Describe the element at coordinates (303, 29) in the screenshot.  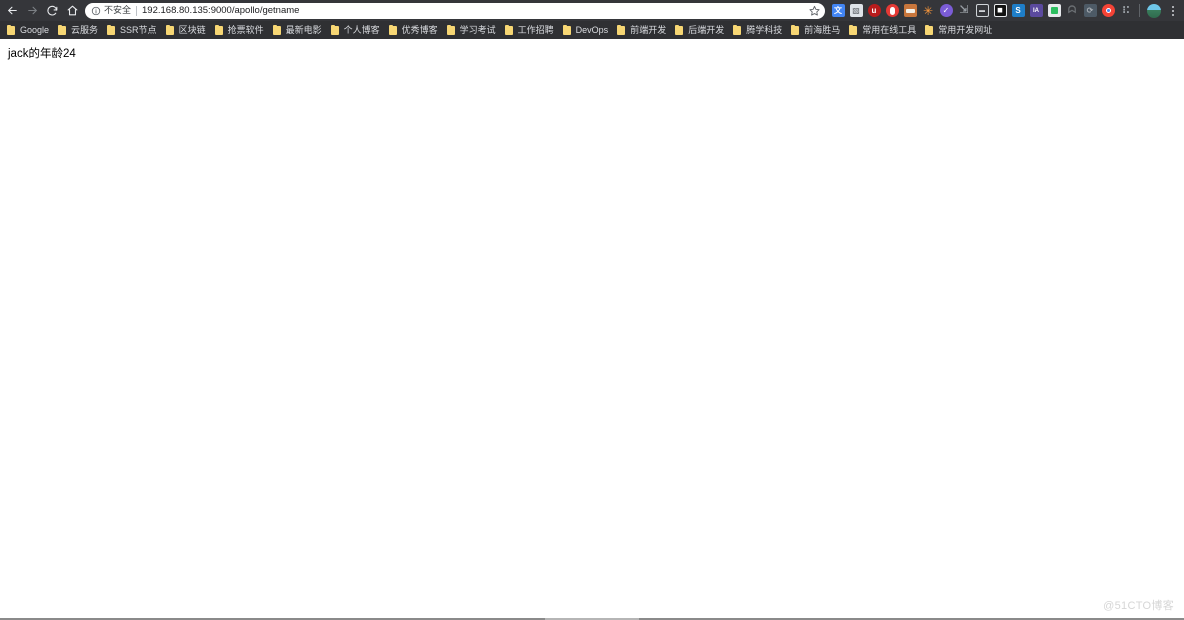
I see `bookmark-label: 最新电影` at that location.